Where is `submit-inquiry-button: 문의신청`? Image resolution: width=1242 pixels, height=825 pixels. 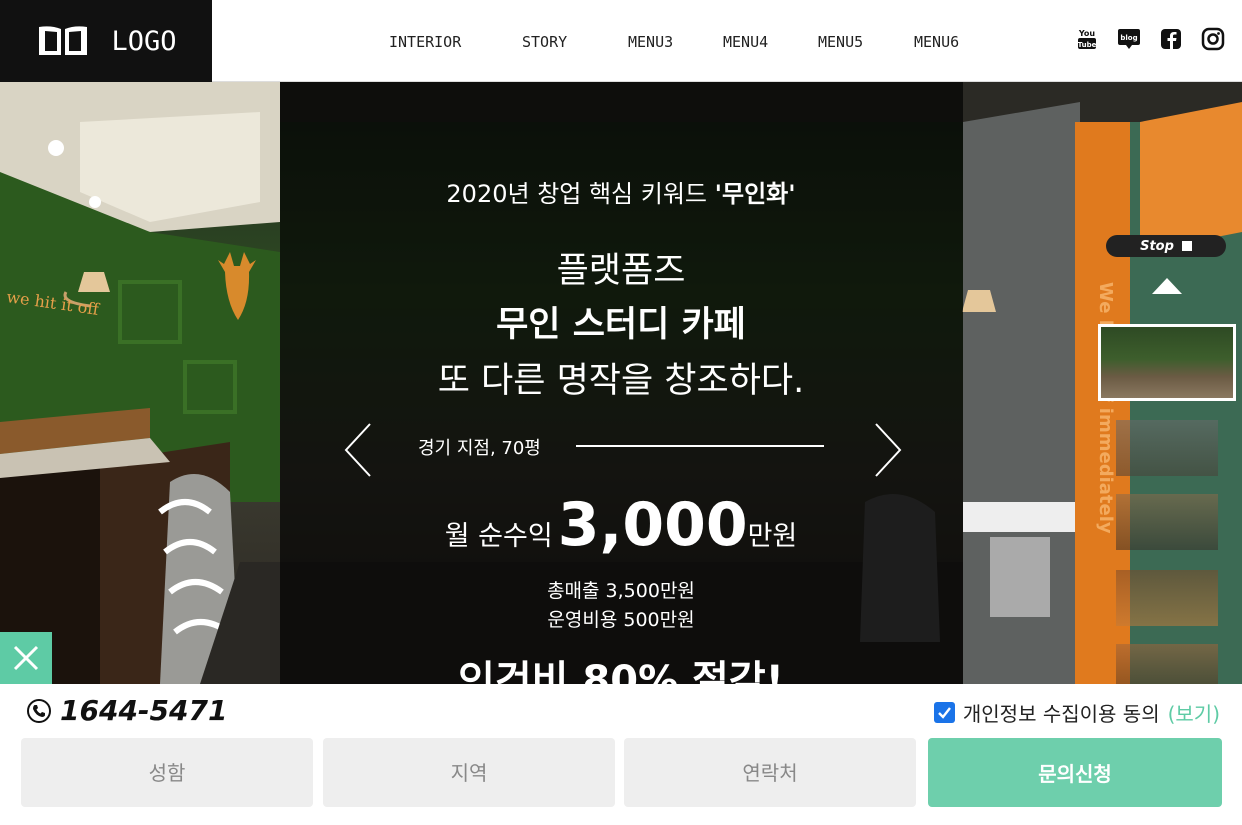 submit-inquiry-button: 문의신청 is located at coordinates (1075, 772).